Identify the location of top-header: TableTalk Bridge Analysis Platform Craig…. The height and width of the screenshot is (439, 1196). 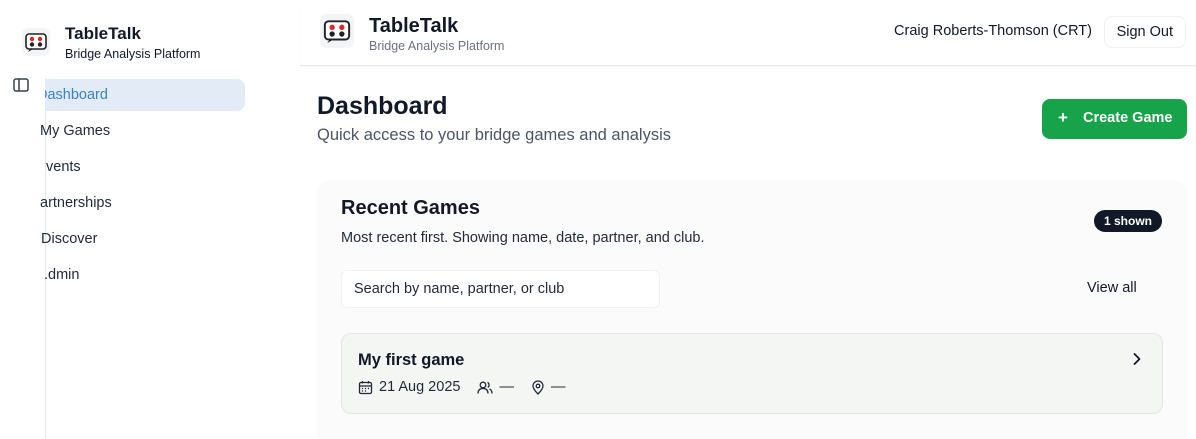
(748, 33).